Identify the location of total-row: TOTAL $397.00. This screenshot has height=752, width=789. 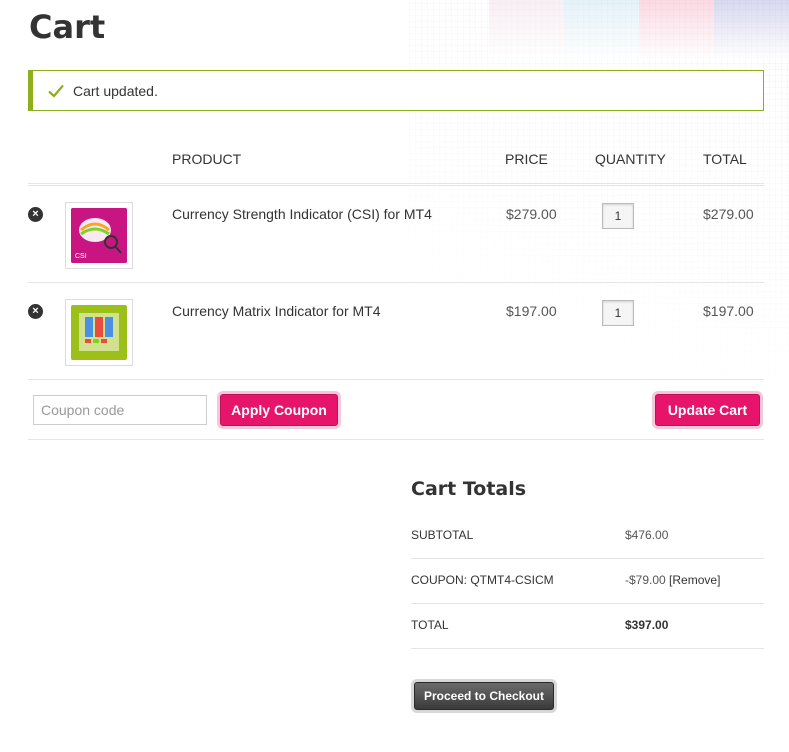
(587, 626).